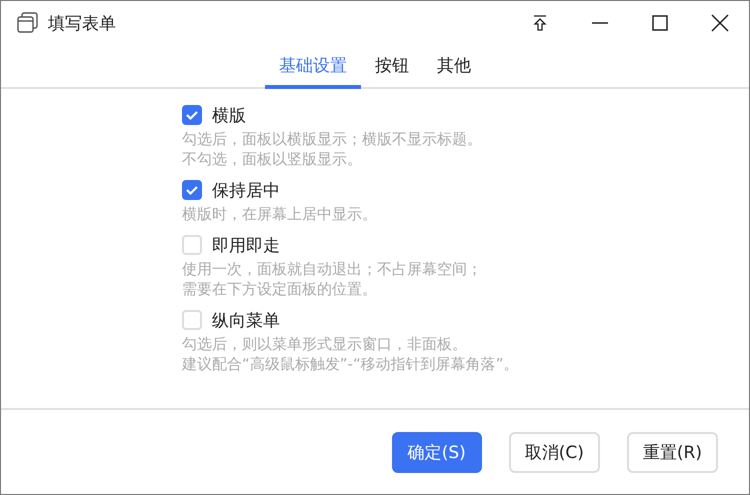 The image size is (750, 495). What do you see at coordinates (332, 269) in the screenshot?
I see `option-description: 使用一次，面板就自动退出；不占屏幕空间；` at bounding box center [332, 269].